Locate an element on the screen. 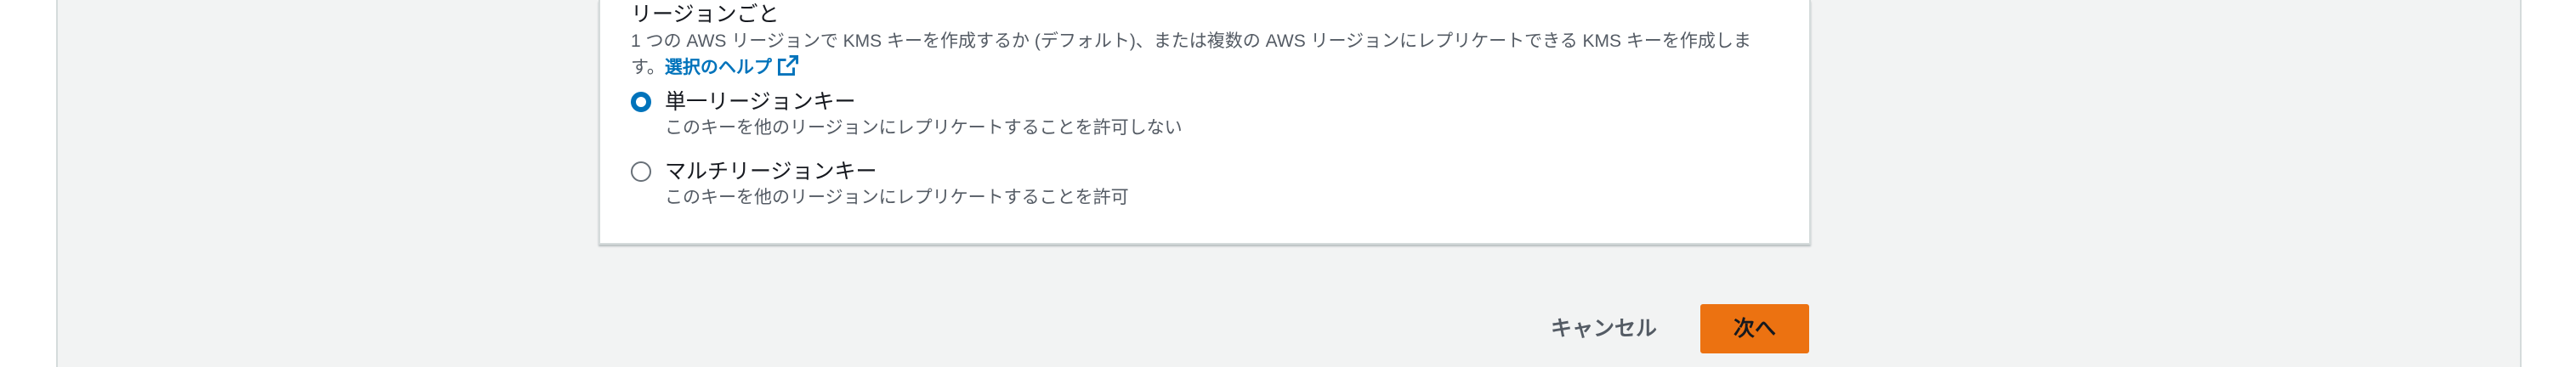 The image size is (2576, 367). radio-label-multi-region: マルチリージョンキー is located at coordinates (771, 172).